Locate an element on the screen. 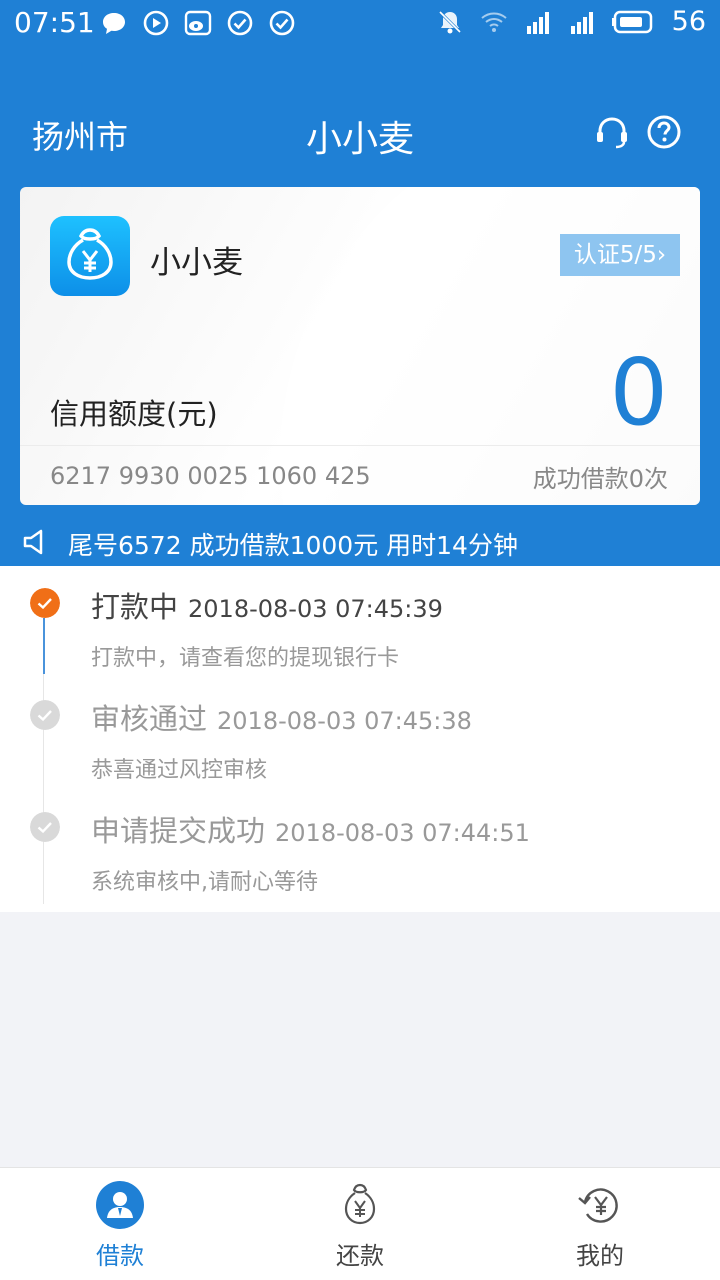 The width and height of the screenshot is (720, 1280). timeline-item: 审核通过 2018-08-03 07:45:38 恭喜通过风控审核 is located at coordinates (360, 756).